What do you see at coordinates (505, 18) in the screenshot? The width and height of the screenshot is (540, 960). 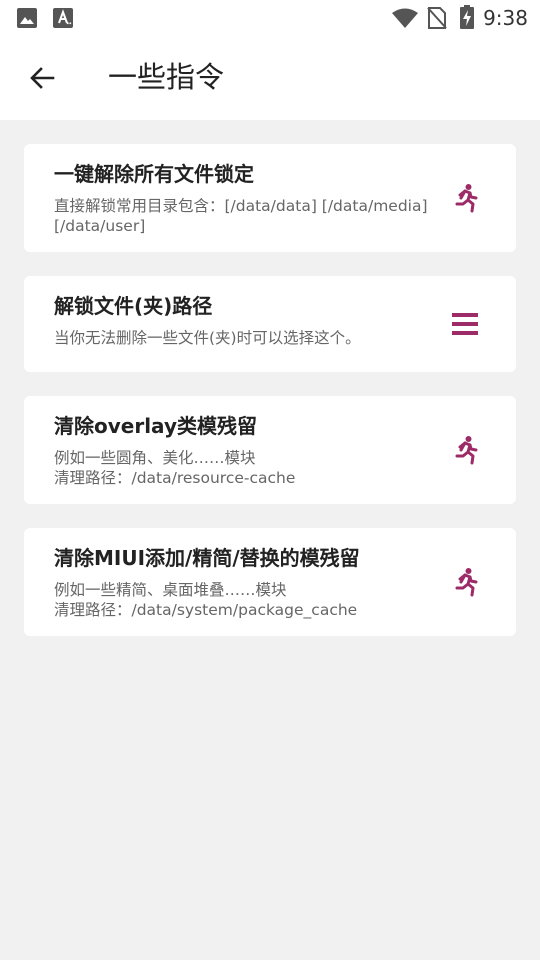 I see `status-time: 9:38` at bounding box center [505, 18].